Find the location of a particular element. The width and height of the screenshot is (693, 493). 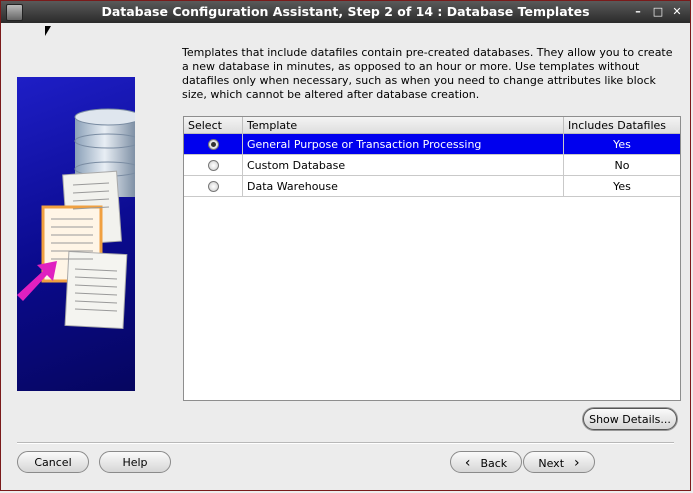

template-name: Custom Database is located at coordinates (403, 165).